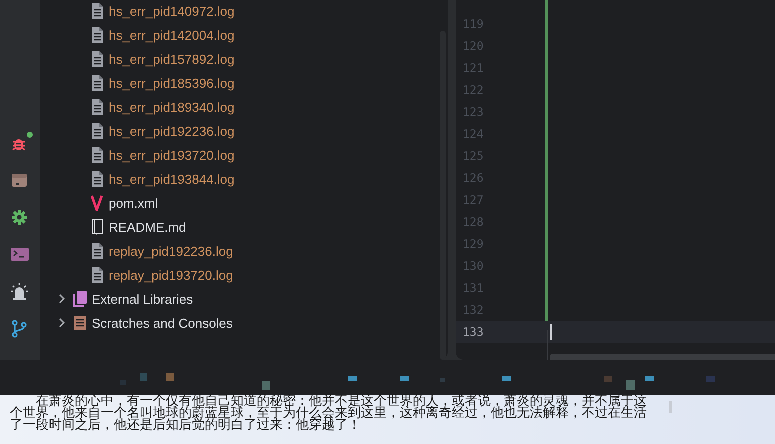  What do you see at coordinates (662, 357) in the screenshot?
I see `scrollbar` at bounding box center [662, 357].